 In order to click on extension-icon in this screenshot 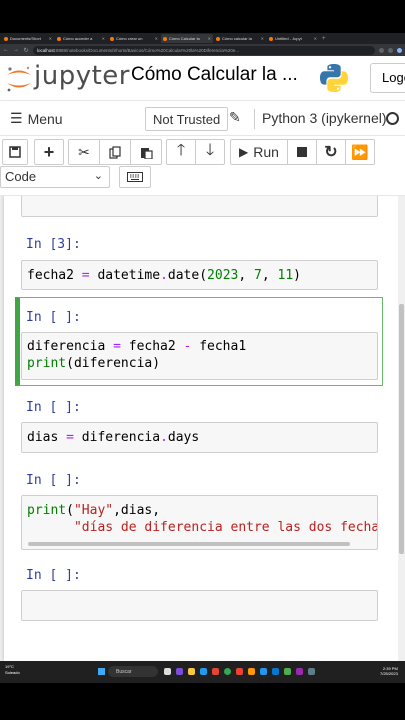, I will do `click(381, 50)`.